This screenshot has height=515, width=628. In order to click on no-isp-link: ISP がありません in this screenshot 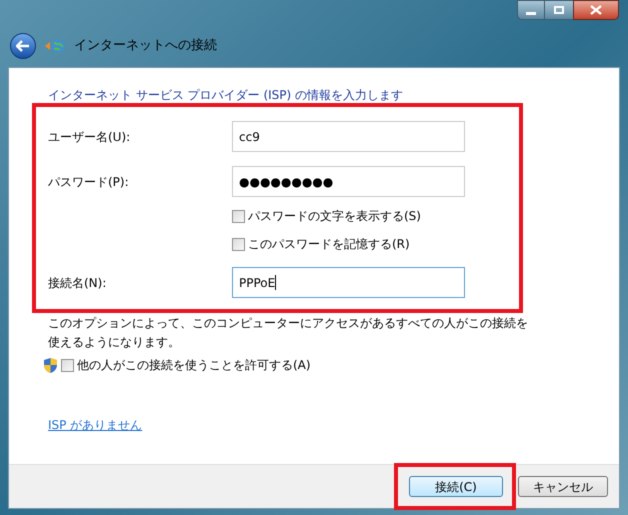, I will do `click(95, 425)`.